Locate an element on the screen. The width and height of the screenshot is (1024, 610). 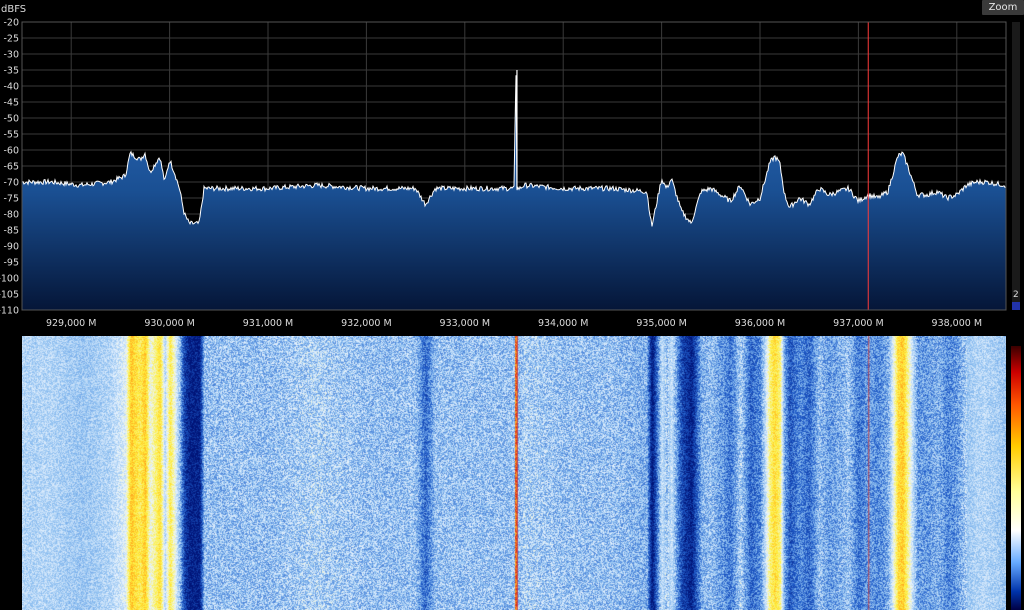
x-tick-label: 931,000 M is located at coordinates (268, 323).